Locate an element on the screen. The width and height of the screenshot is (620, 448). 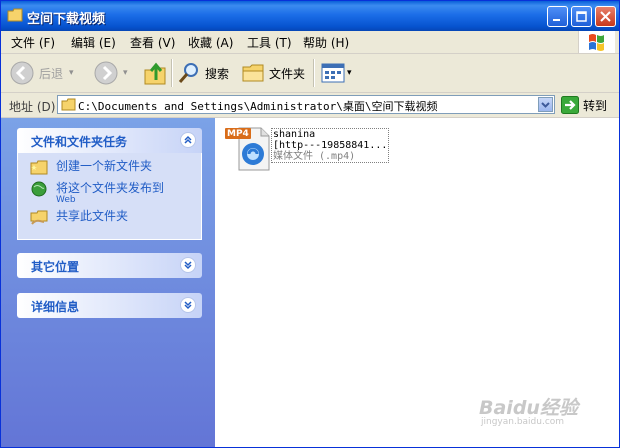
address-label: 地址 (D) is located at coordinates (32, 107).